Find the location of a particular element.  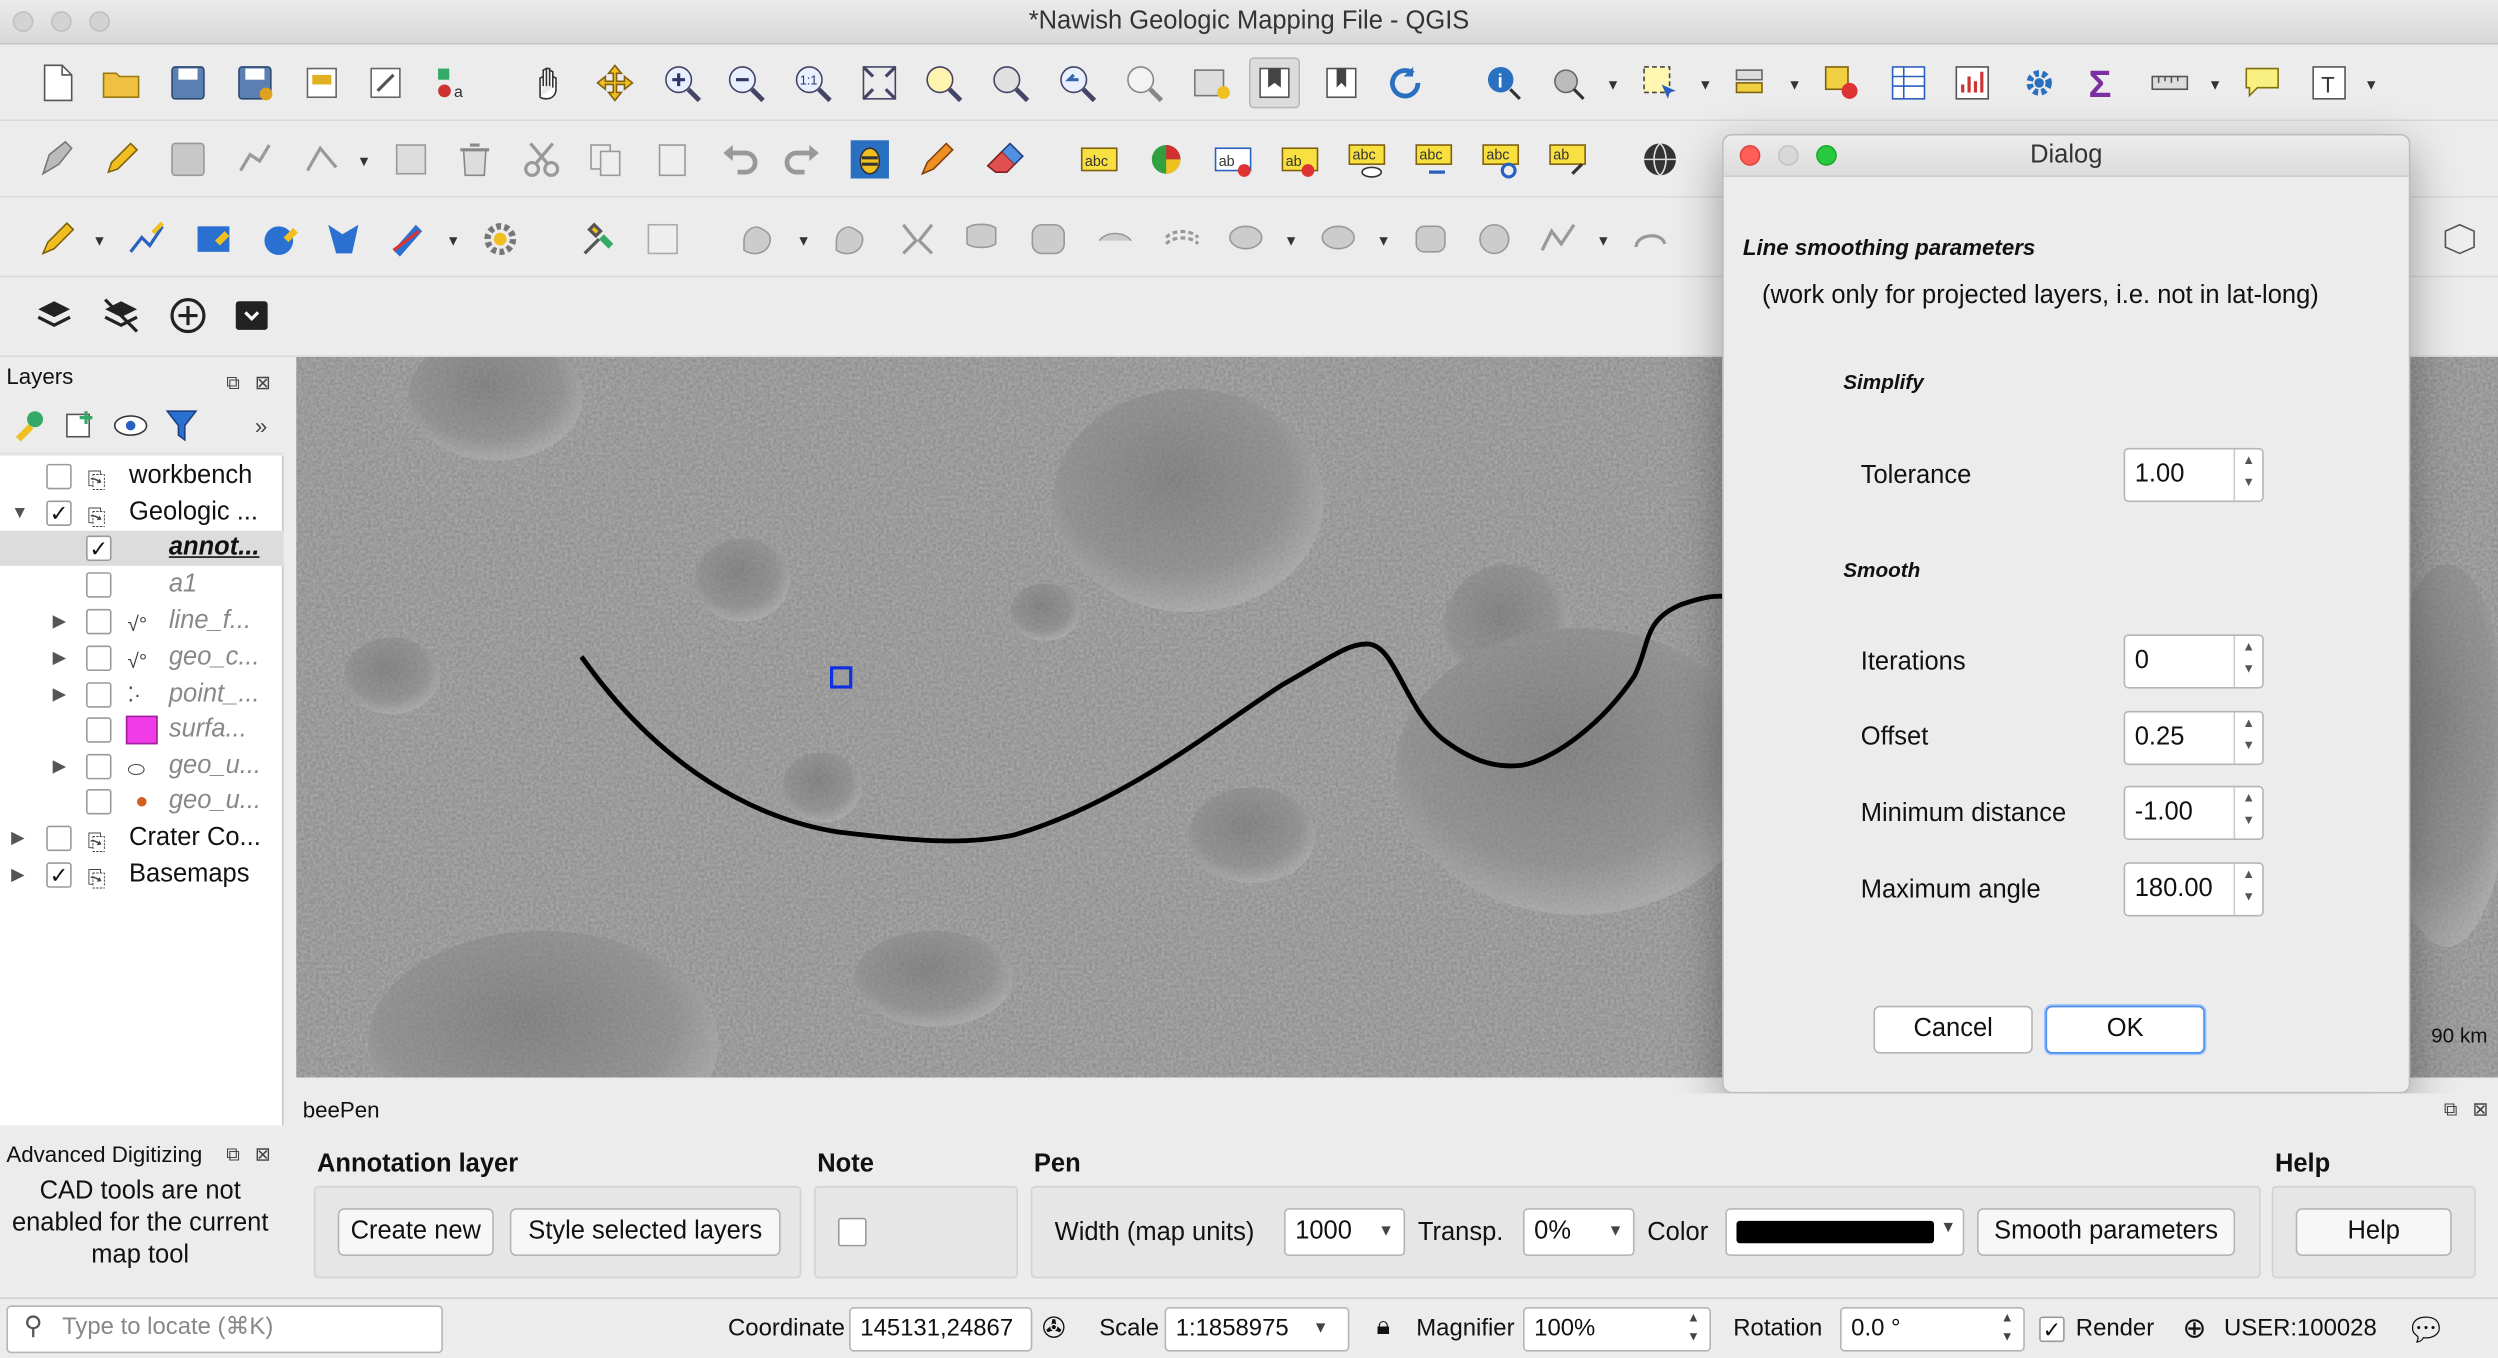

map-tips-icon is located at coordinates (2262, 82).